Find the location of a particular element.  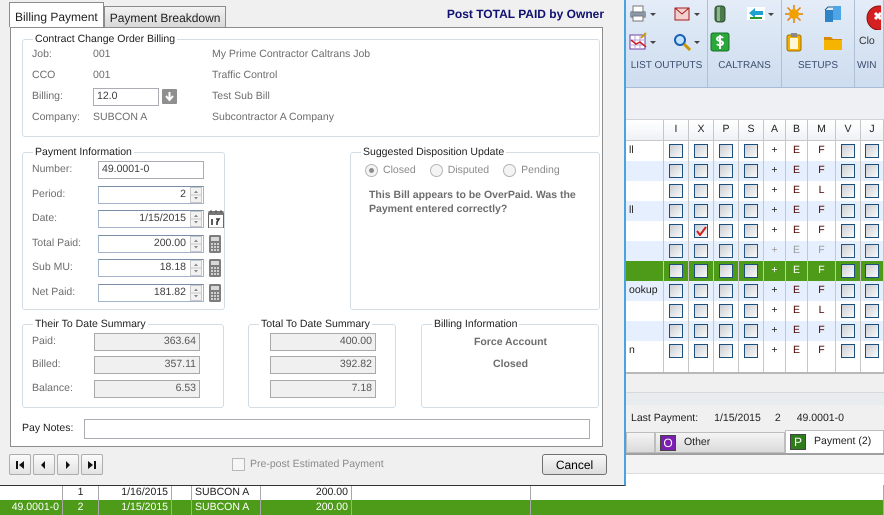

column-header: B is located at coordinates (796, 130).